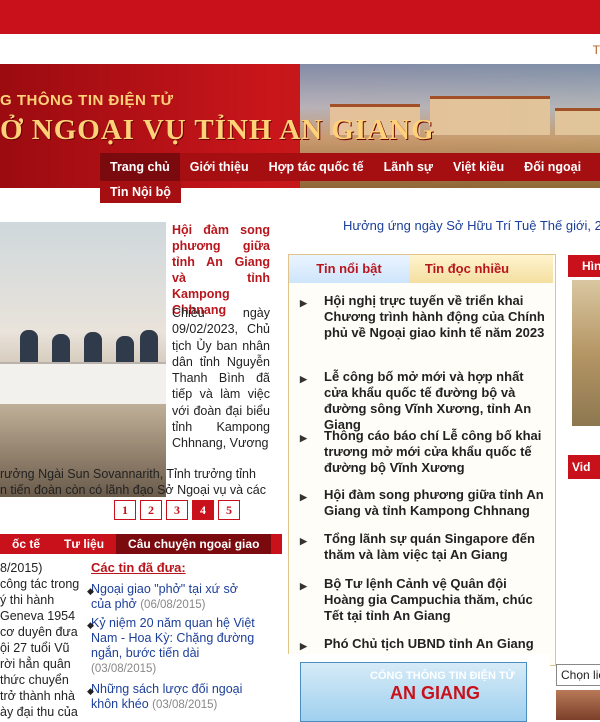  What do you see at coordinates (39, 632) in the screenshot?
I see `story-line: cơ duyên đưa` at bounding box center [39, 632].